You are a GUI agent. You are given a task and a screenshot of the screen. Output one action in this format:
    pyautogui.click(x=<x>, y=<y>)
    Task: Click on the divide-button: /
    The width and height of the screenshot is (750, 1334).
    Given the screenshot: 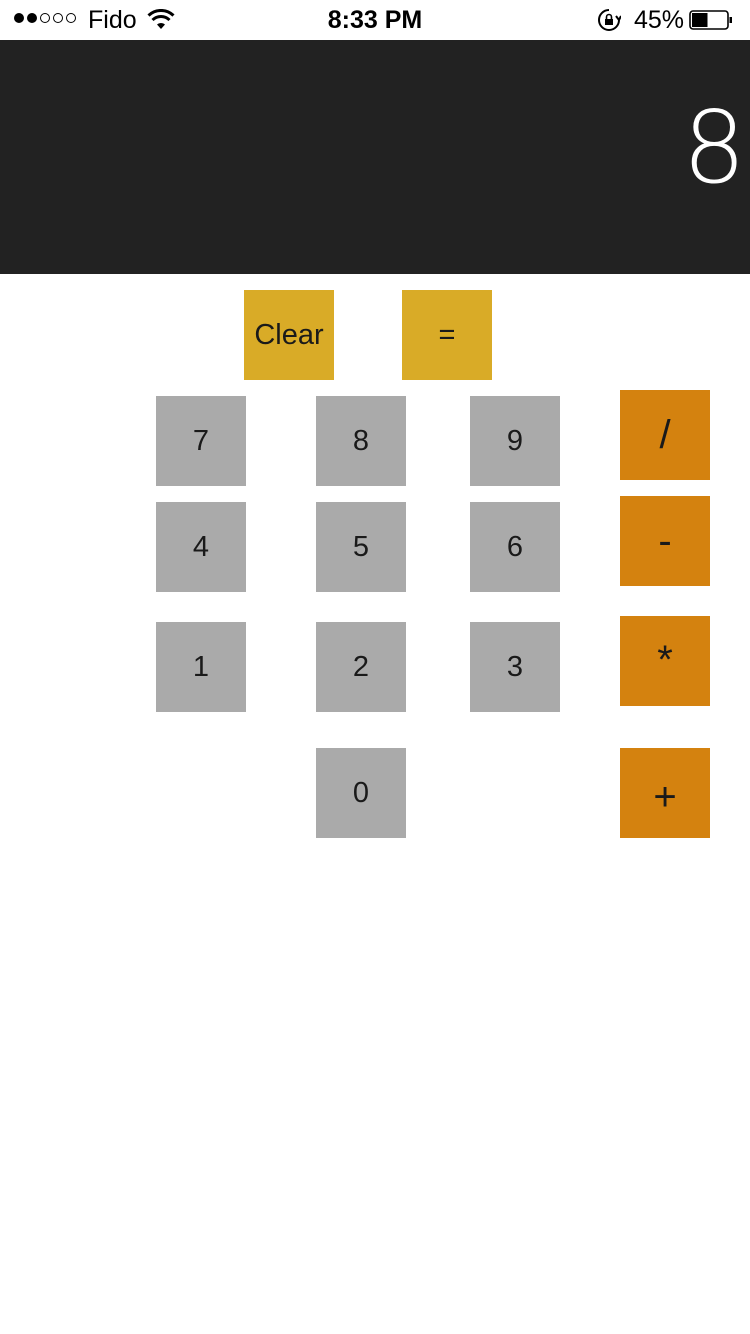 What is the action you would take?
    pyautogui.click(x=665, y=435)
    